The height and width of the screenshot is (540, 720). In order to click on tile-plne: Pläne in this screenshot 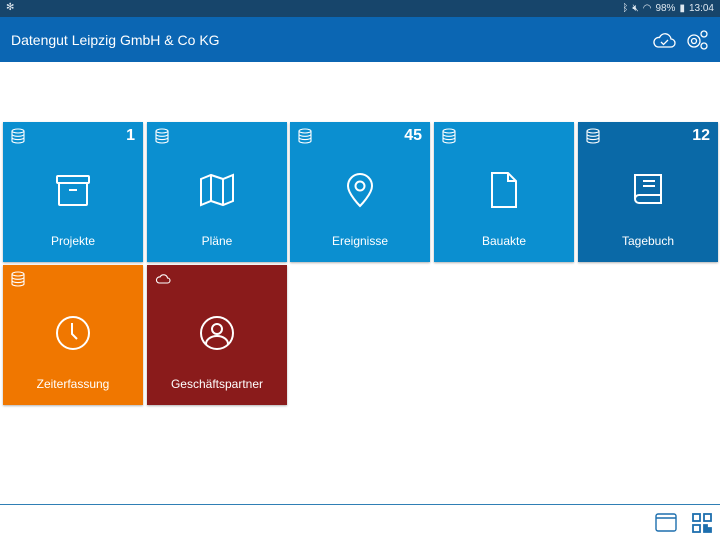, I will do `click(217, 192)`.